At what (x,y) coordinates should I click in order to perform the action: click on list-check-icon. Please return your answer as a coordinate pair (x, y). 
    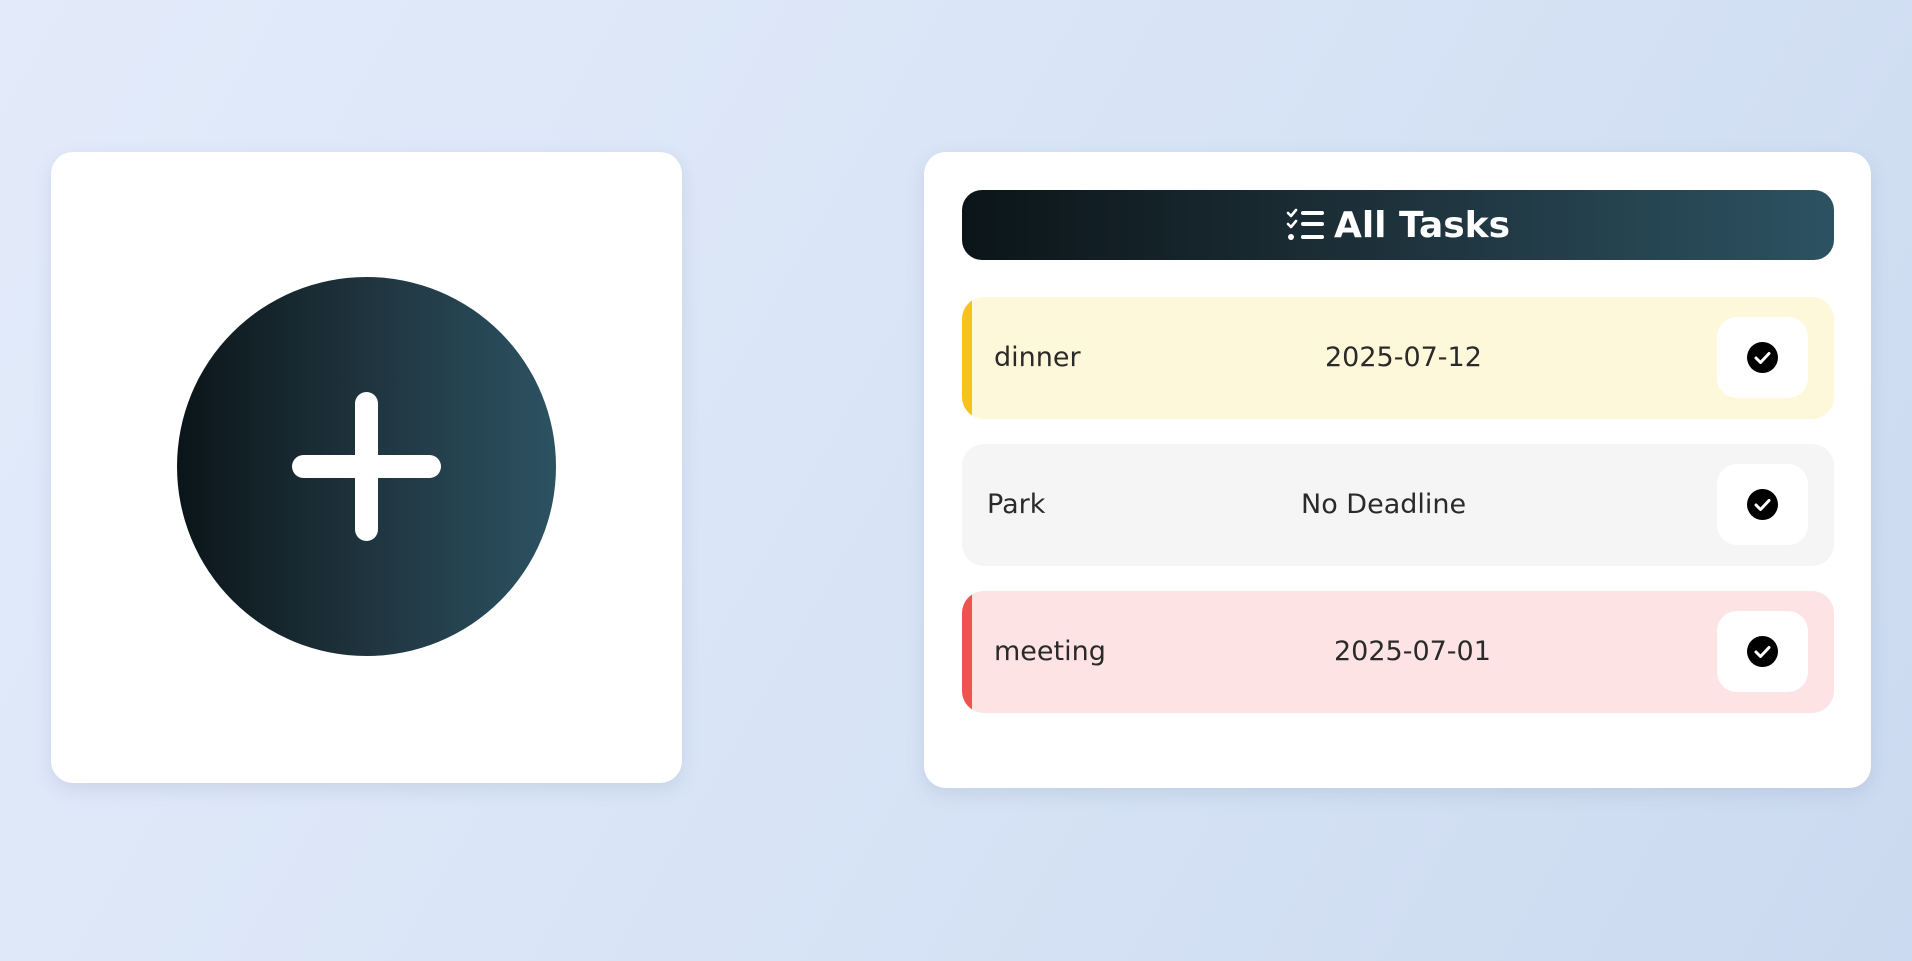
    Looking at the image, I should click on (1305, 224).